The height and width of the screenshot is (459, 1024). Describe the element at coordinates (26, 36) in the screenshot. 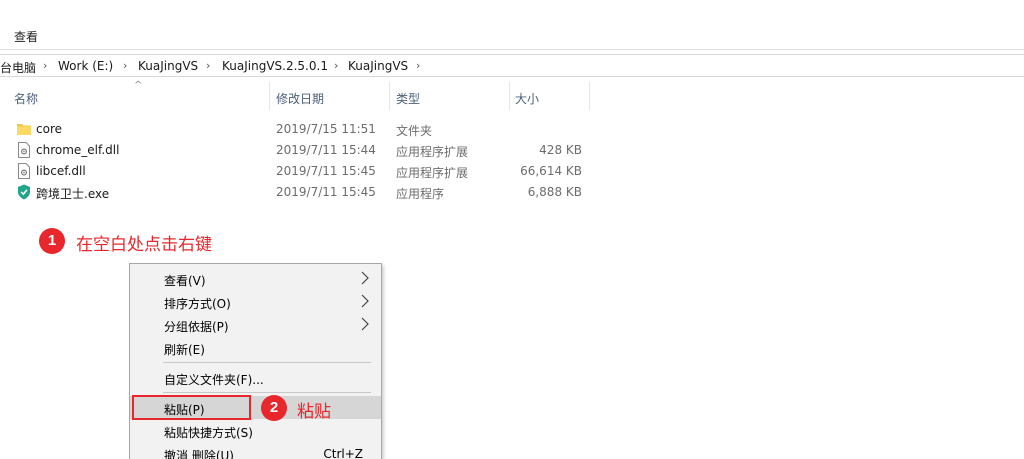

I see `view-tab: 查看` at that location.